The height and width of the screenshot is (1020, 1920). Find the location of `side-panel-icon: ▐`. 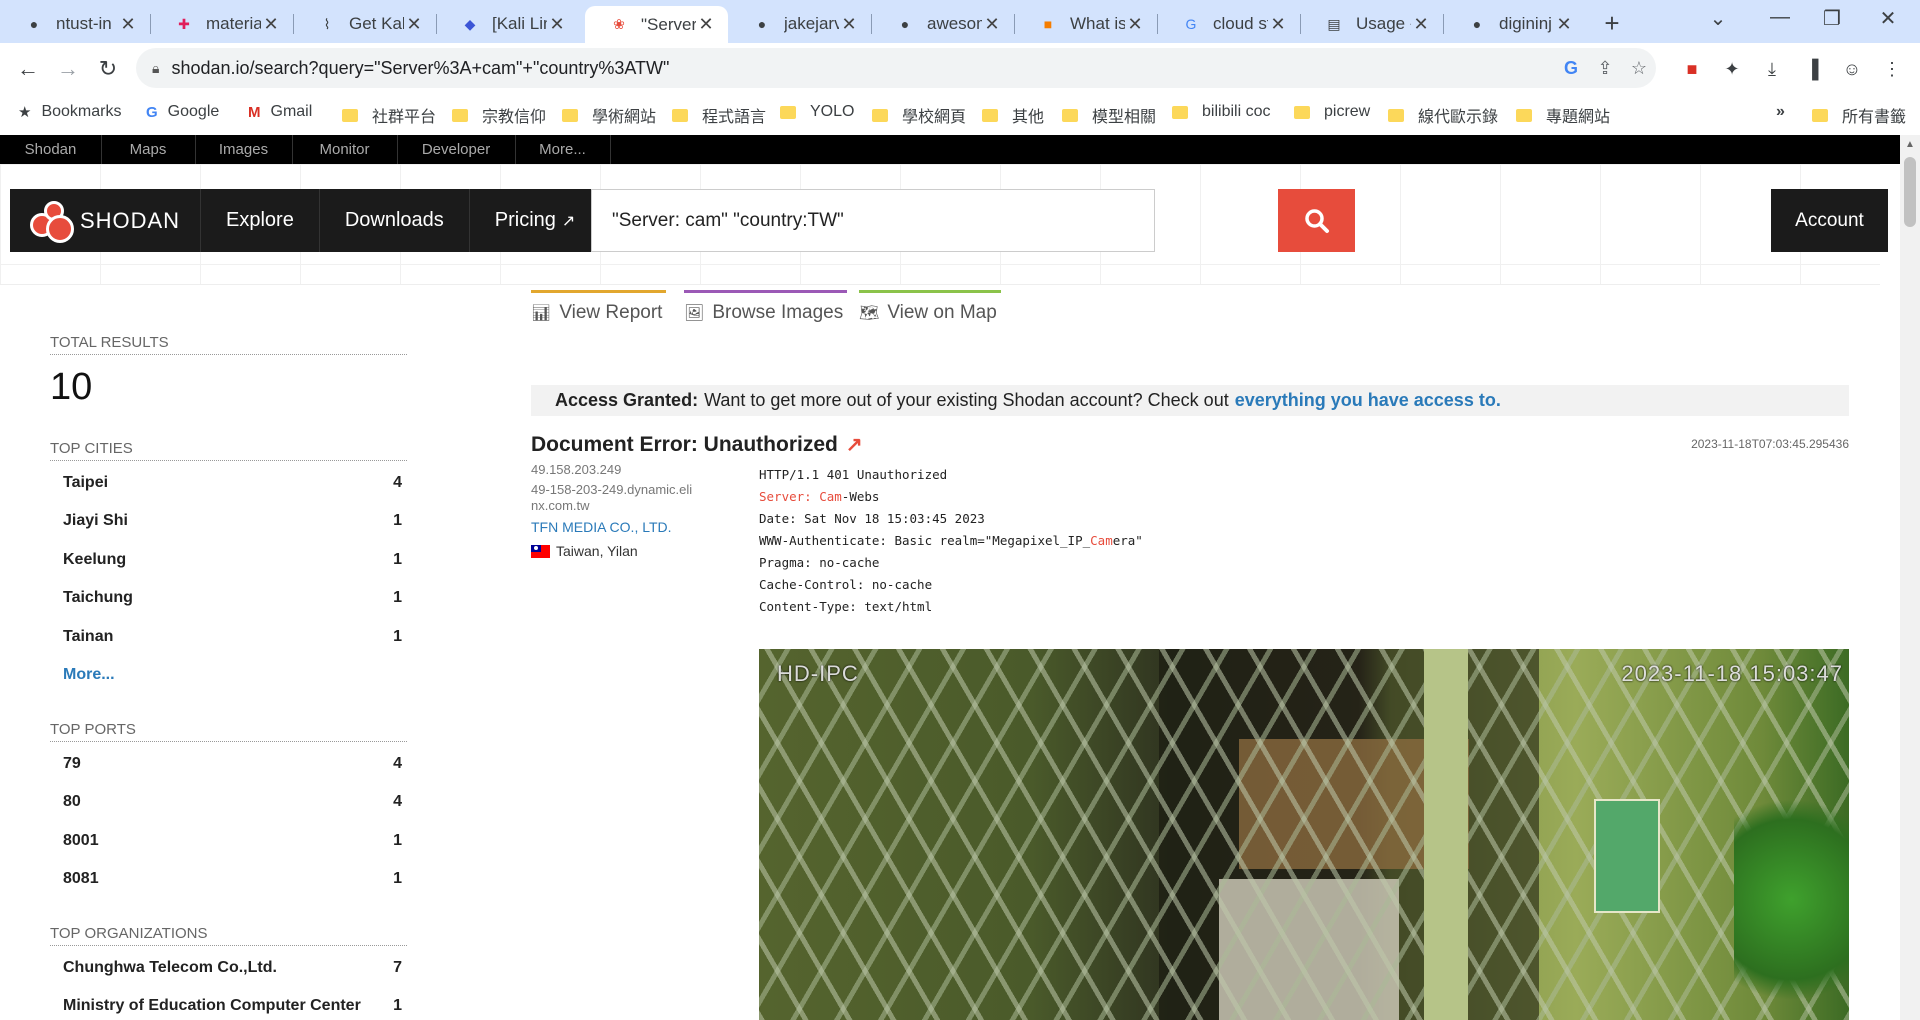

side-panel-icon: ▐ is located at coordinates (1812, 69).